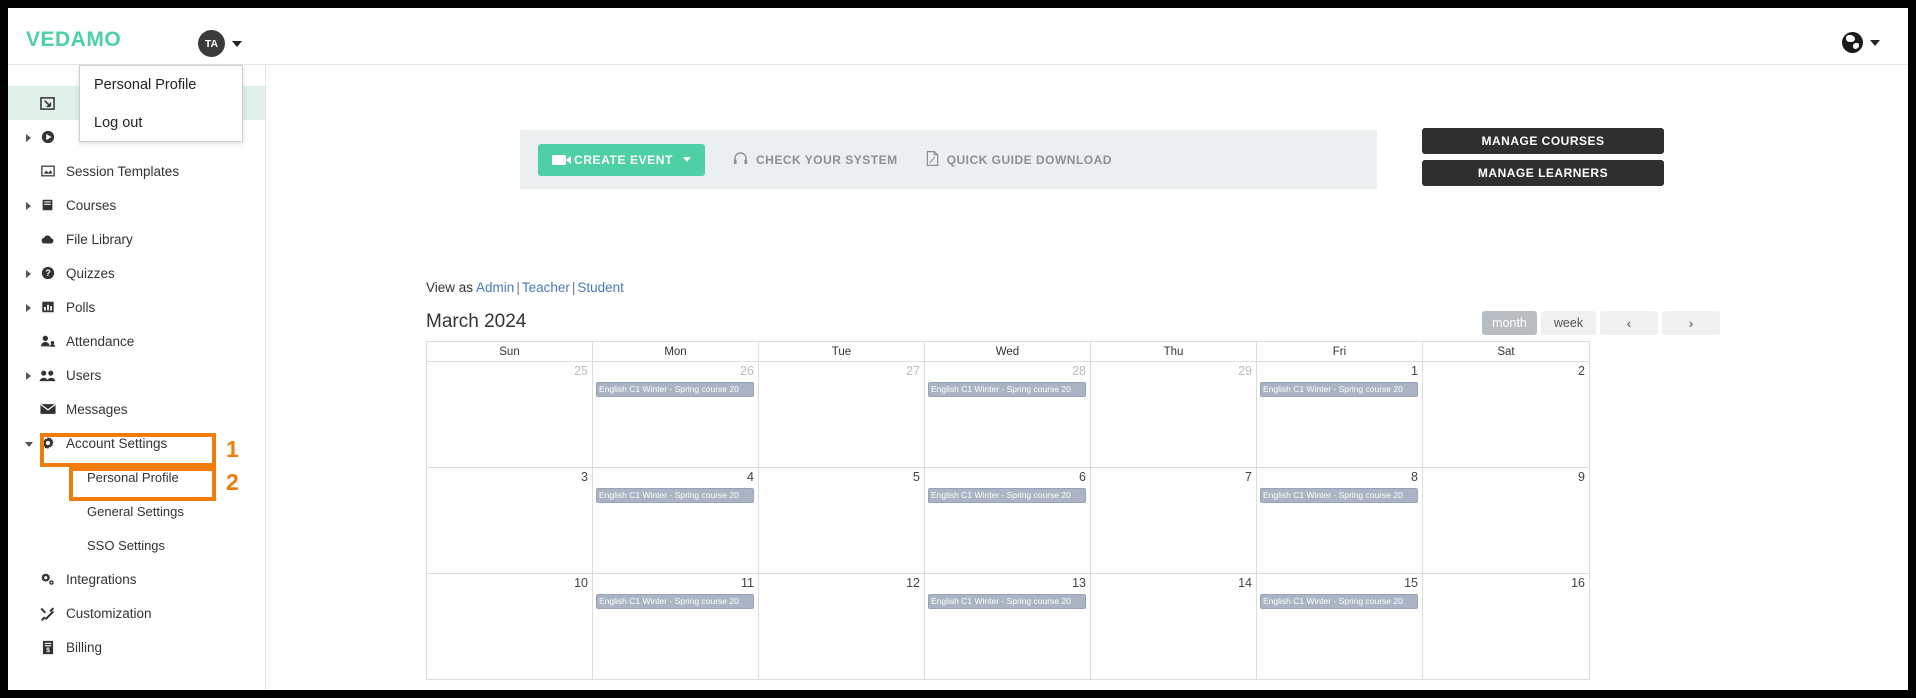  I want to click on sidebar-item-integrations: Integrations, so click(136, 579).